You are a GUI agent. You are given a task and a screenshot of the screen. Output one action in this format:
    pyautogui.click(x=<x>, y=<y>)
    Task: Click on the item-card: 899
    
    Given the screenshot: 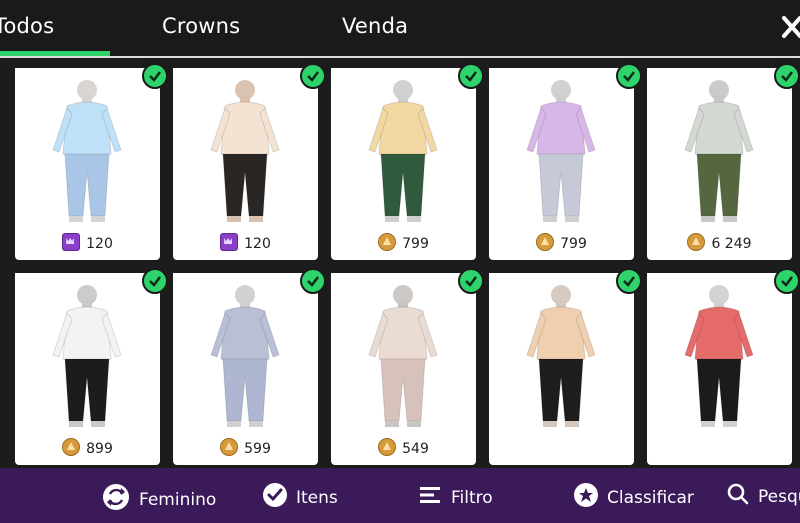 What is the action you would take?
    pyautogui.click(x=91, y=366)
    